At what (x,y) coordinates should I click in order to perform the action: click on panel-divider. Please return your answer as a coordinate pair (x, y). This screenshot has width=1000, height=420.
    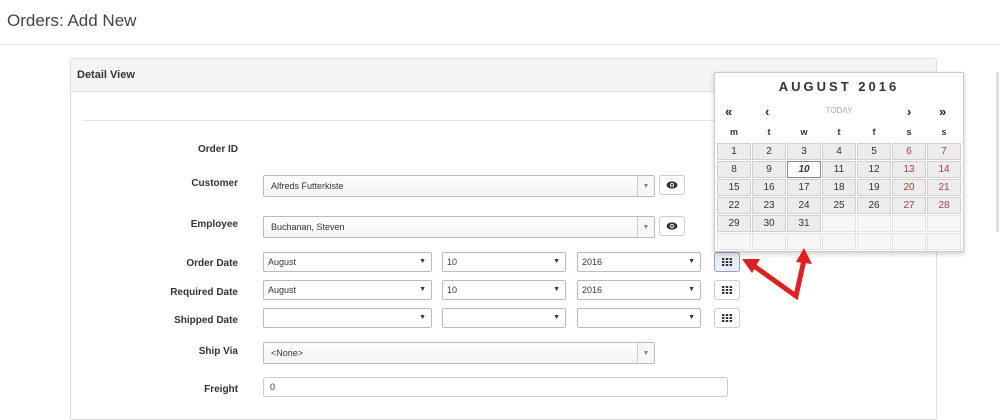
    Looking at the image, I should click on (433, 120).